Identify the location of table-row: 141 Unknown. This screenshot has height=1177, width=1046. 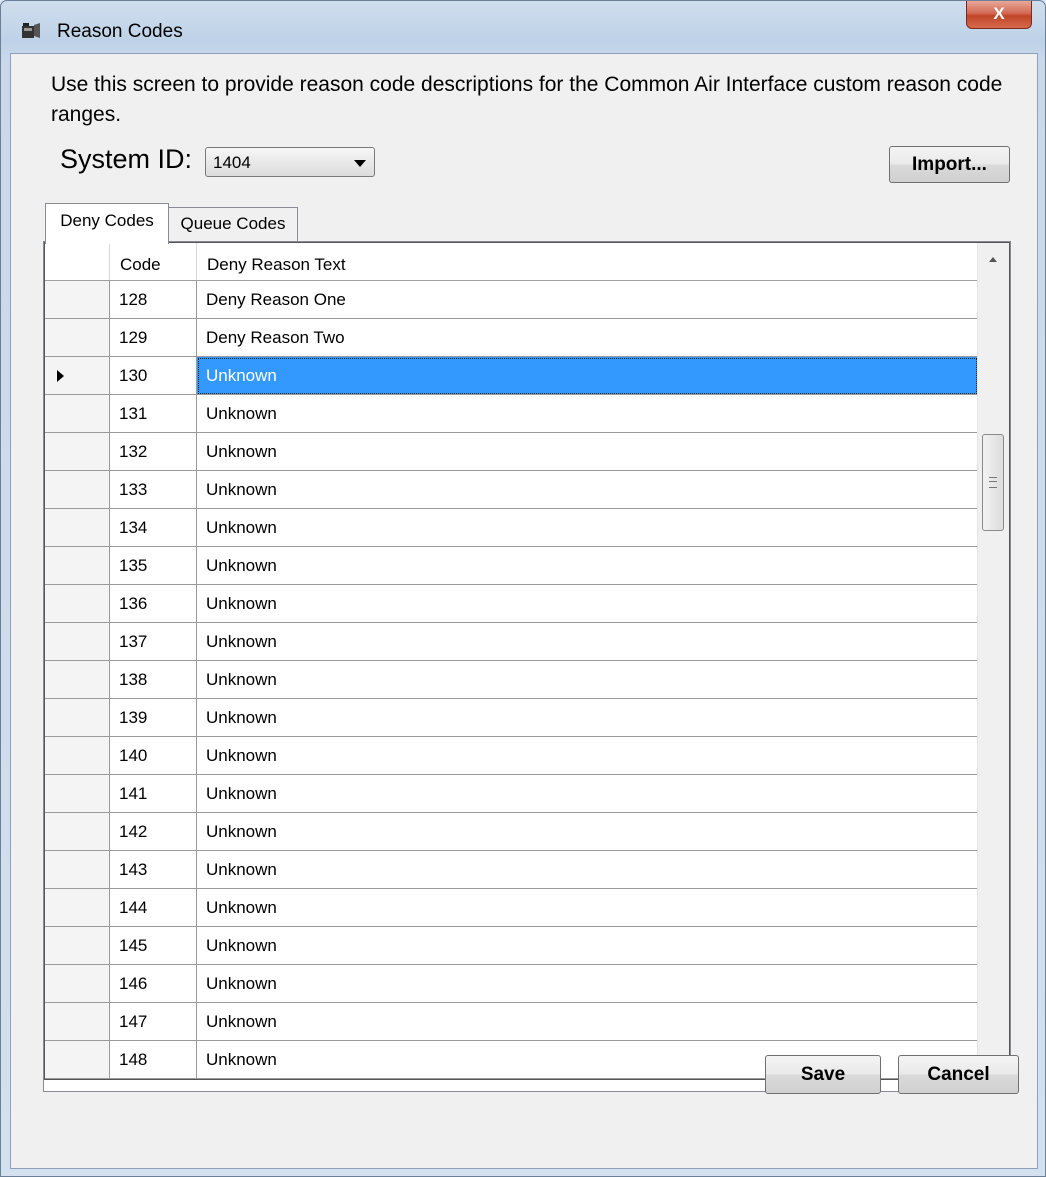
(511, 794).